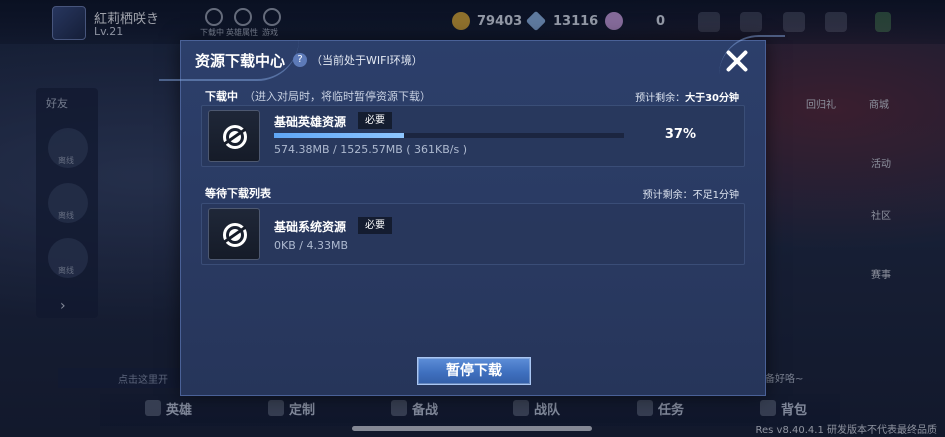  I want to click on queue-section-title: 等待下载列表, so click(238, 193).